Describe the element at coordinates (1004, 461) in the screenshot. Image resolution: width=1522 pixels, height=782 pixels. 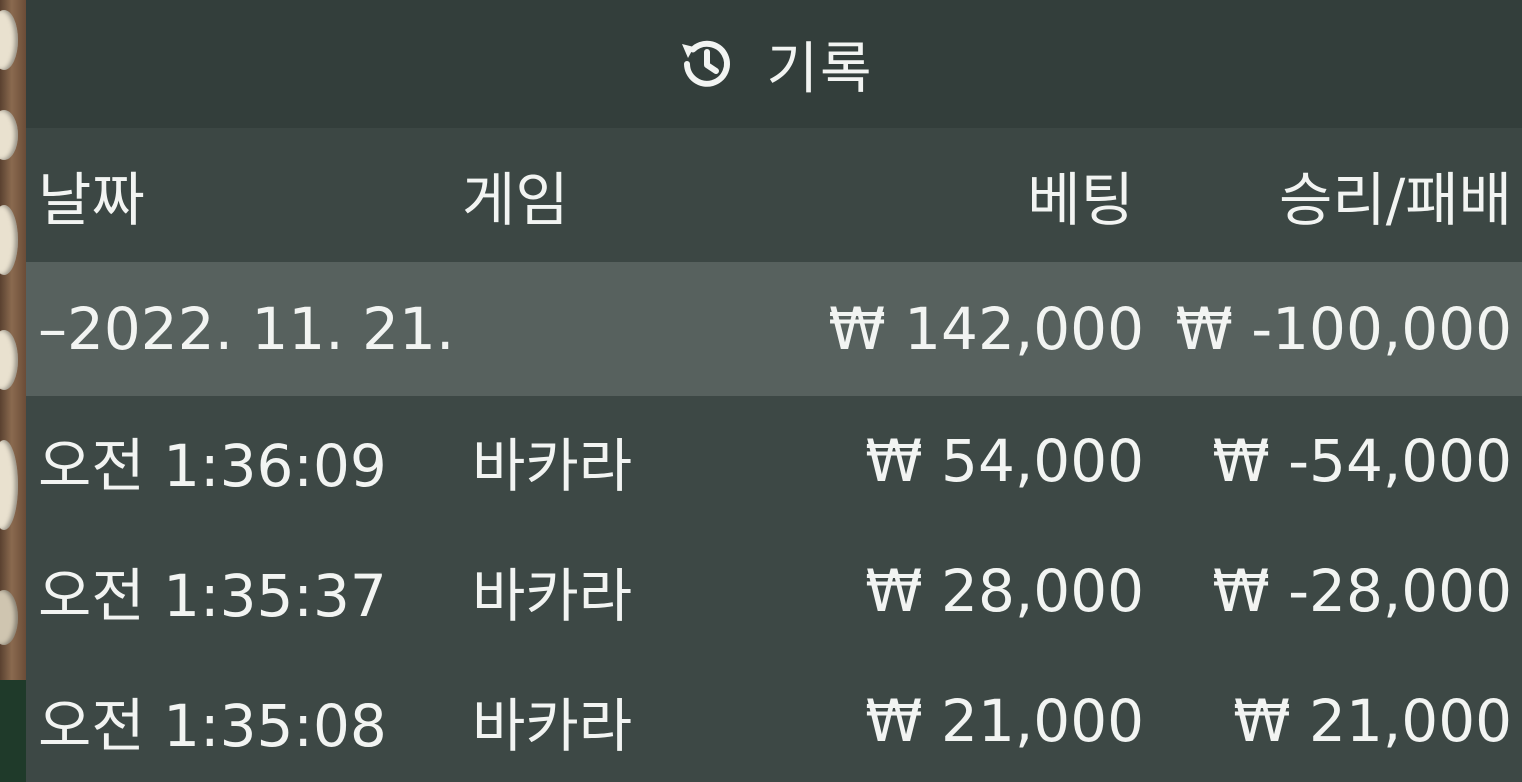
I see `row-bet: ₩ 54,000` at that location.